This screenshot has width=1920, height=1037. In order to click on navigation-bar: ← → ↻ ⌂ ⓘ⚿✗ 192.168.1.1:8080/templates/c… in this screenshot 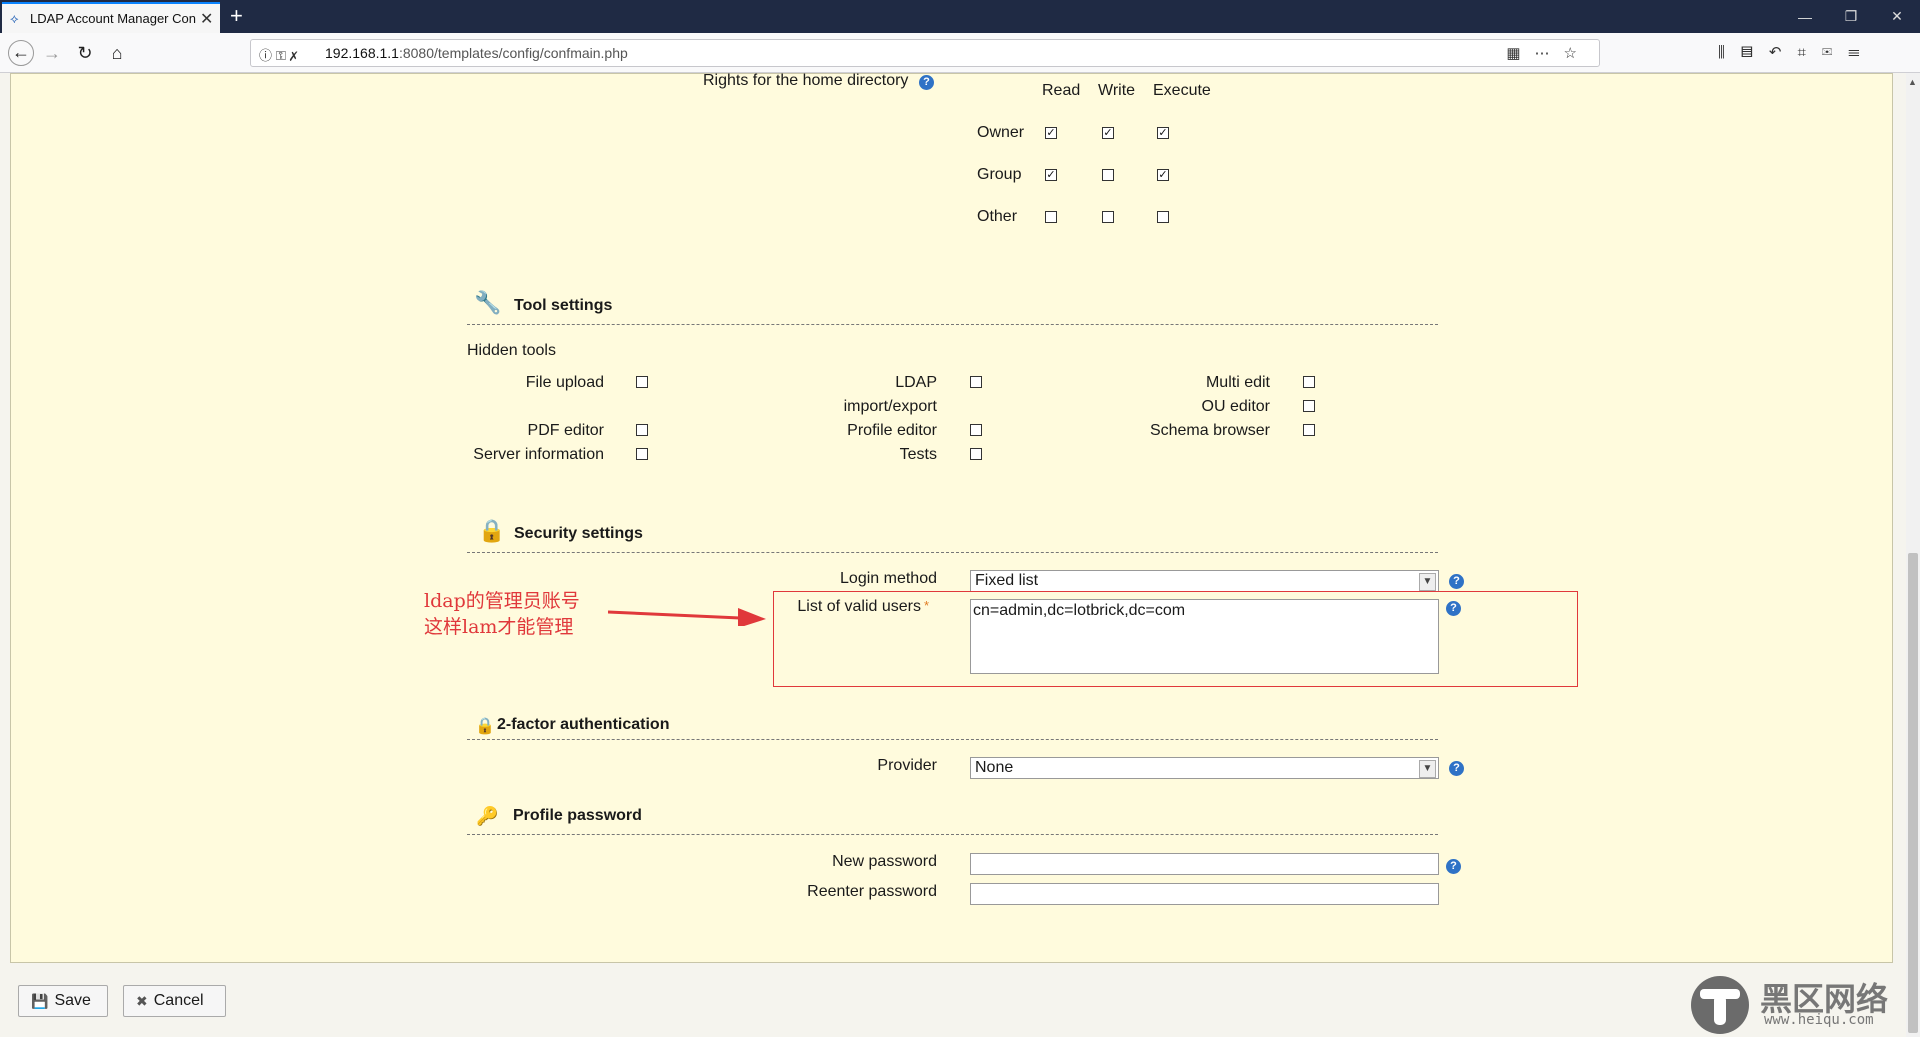, I will do `click(960, 53)`.